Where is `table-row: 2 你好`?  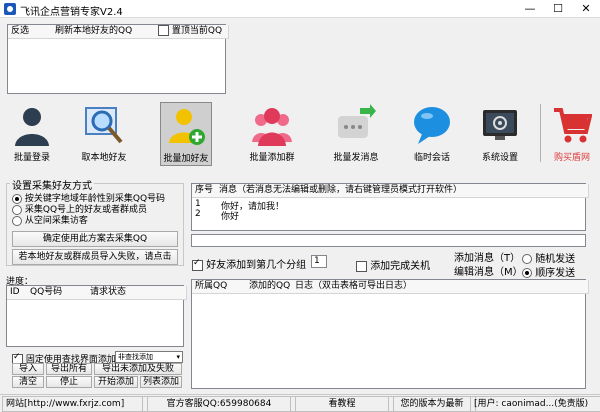 table-row: 2 你好 is located at coordinates (217, 215).